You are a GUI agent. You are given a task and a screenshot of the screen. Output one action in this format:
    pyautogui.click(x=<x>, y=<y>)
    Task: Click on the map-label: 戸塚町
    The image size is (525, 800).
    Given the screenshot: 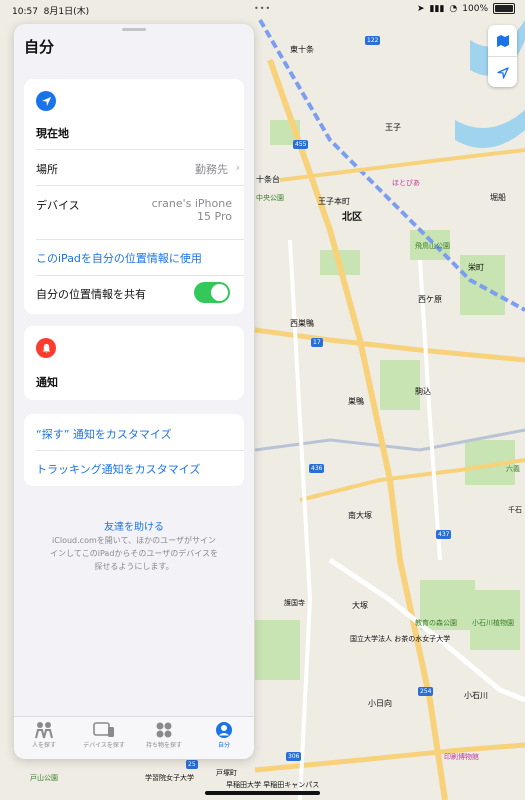 What is the action you would take?
    pyautogui.click(x=226, y=773)
    